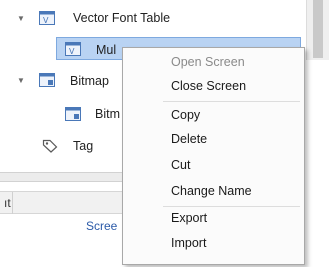 This screenshot has width=329, height=267. I want to click on tree-scrollbar-thumb, so click(318, 29).